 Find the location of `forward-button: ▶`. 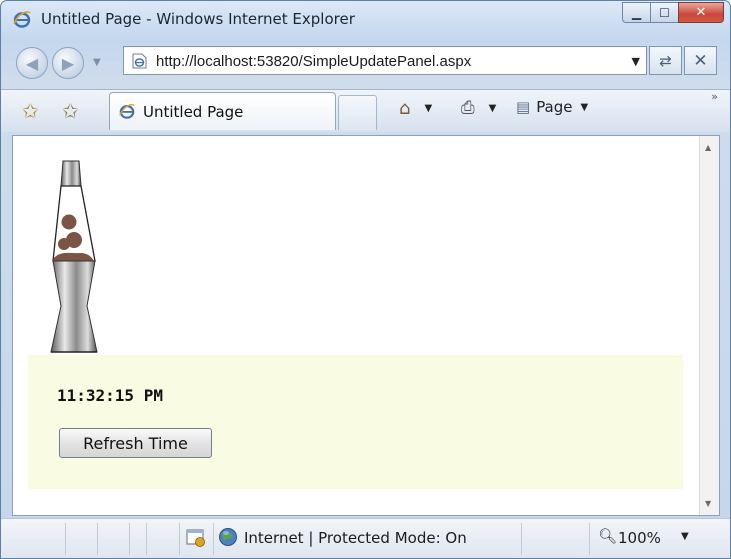

forward-button: ▶ is located at coordinates (68, 63).